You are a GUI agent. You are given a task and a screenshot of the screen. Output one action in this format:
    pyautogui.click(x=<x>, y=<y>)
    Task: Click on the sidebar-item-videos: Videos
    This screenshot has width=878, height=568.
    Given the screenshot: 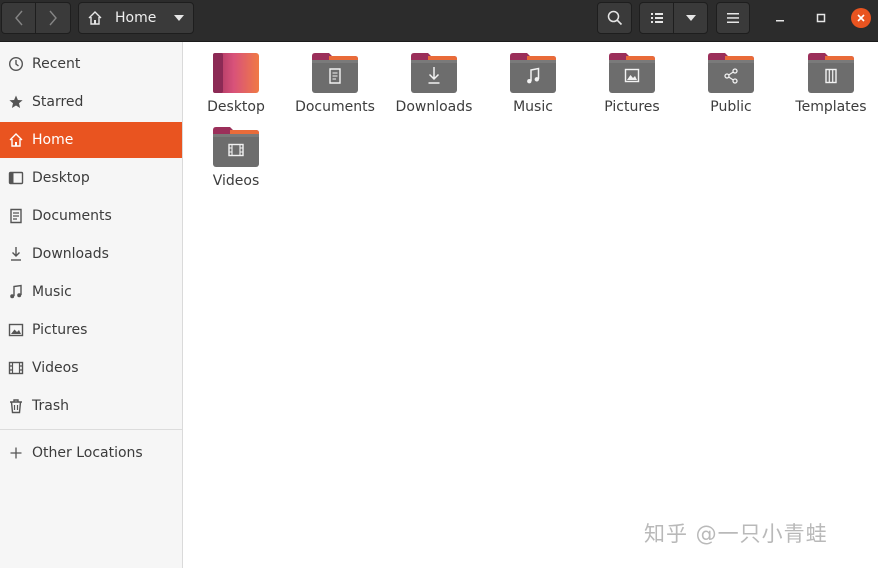 What is the action you would take?
    pyautogui.click(x=91, y=368)
    